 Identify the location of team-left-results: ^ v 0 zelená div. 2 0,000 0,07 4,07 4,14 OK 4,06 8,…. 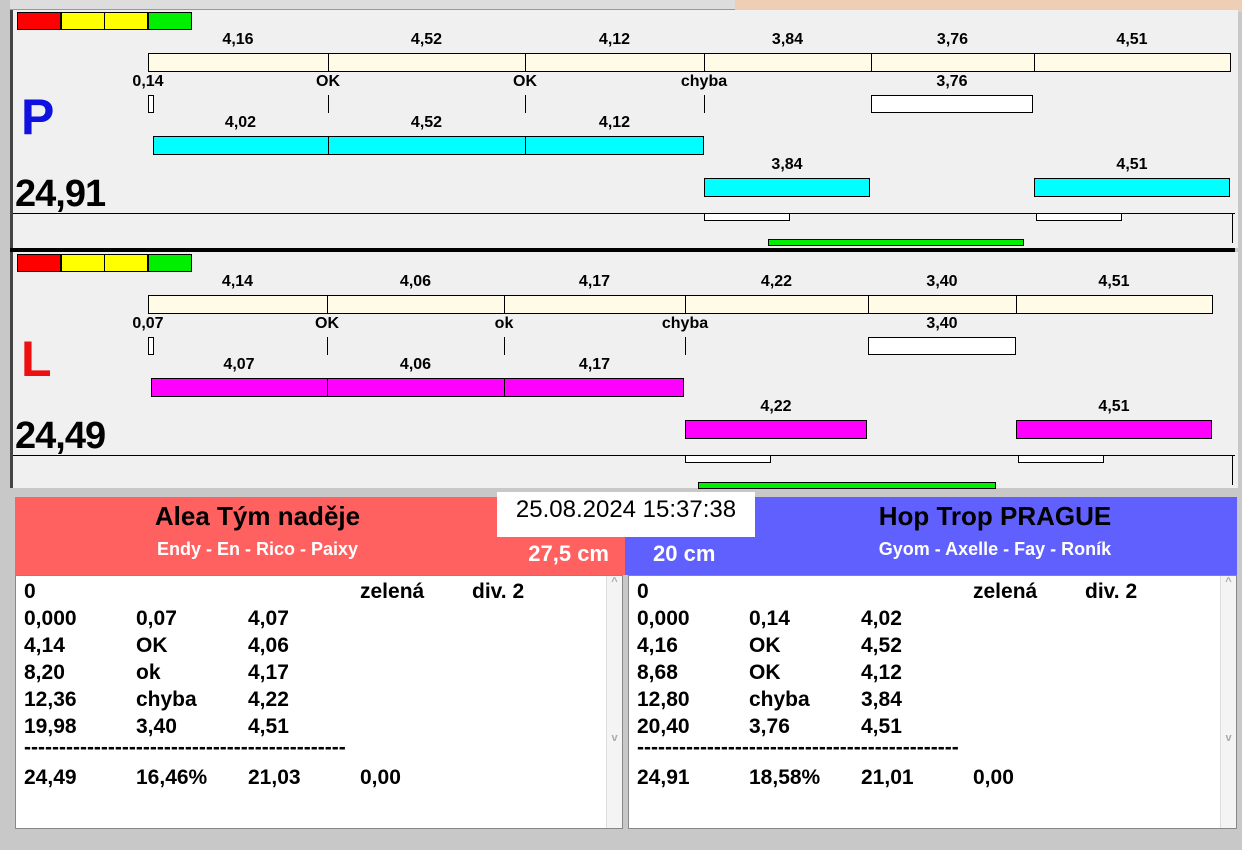
(319, 702).